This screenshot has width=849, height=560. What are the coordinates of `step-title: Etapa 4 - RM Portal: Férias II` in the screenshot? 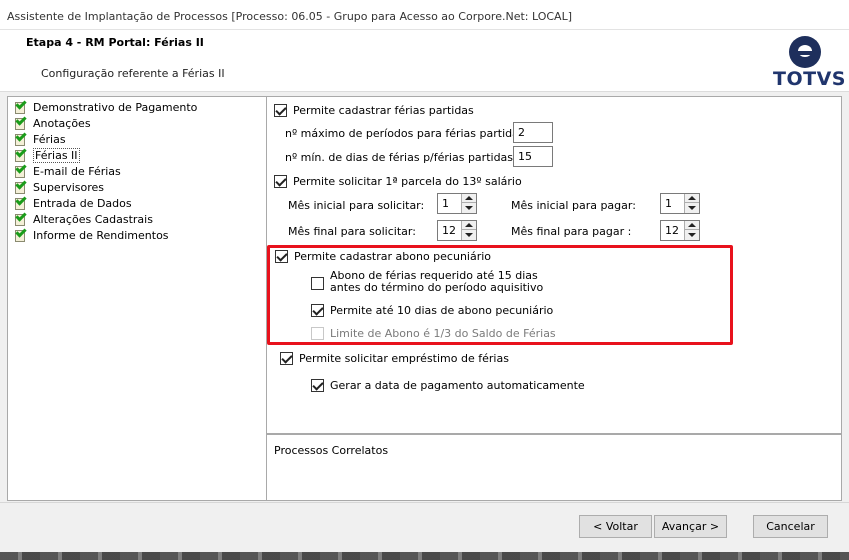 It's located at (115, 42).